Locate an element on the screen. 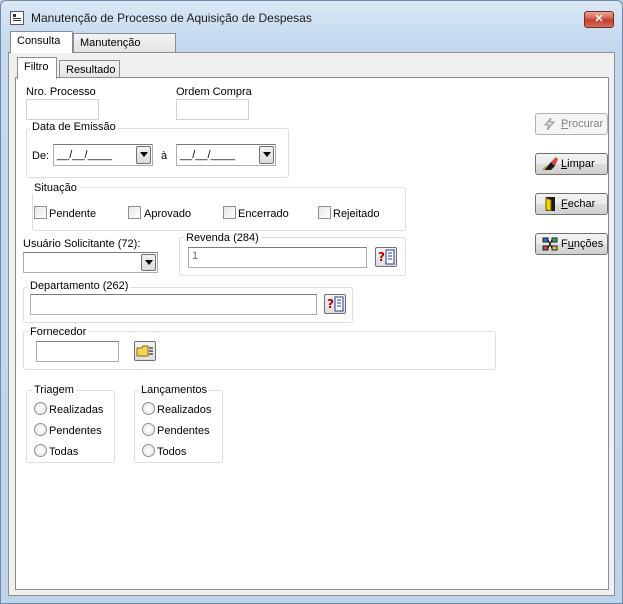  radio-lancamentos-todos is located at coordinates (148, 450).